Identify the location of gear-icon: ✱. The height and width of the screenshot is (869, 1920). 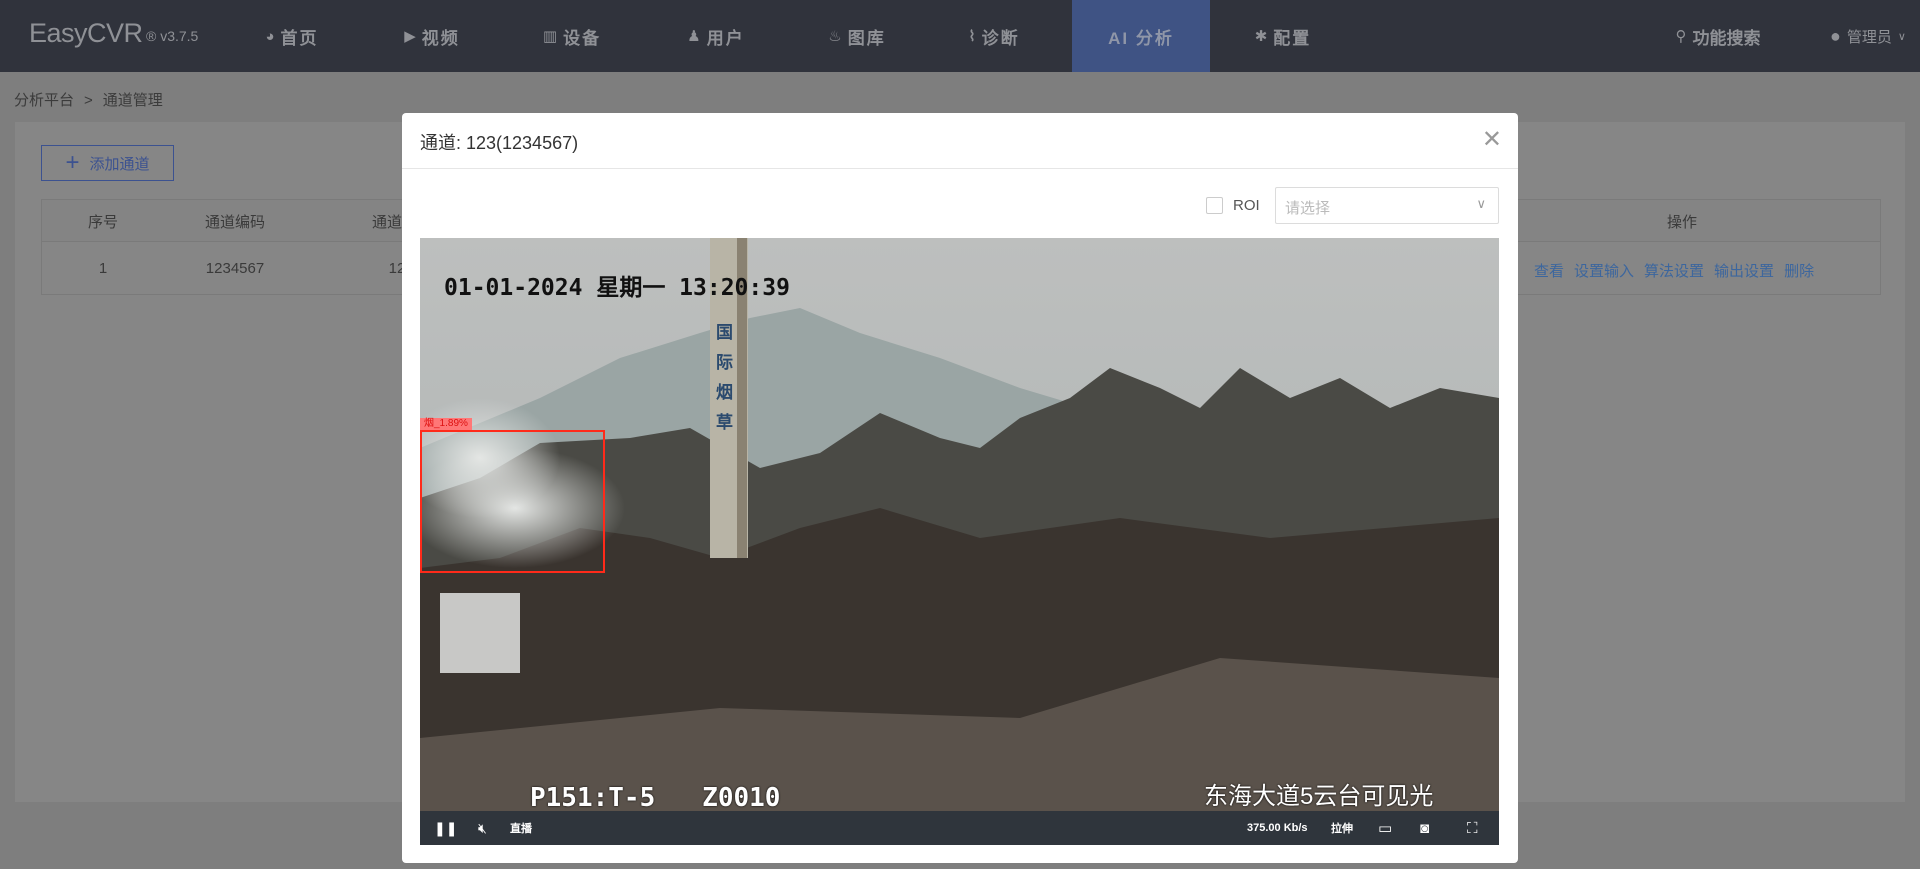
(1261, 36).